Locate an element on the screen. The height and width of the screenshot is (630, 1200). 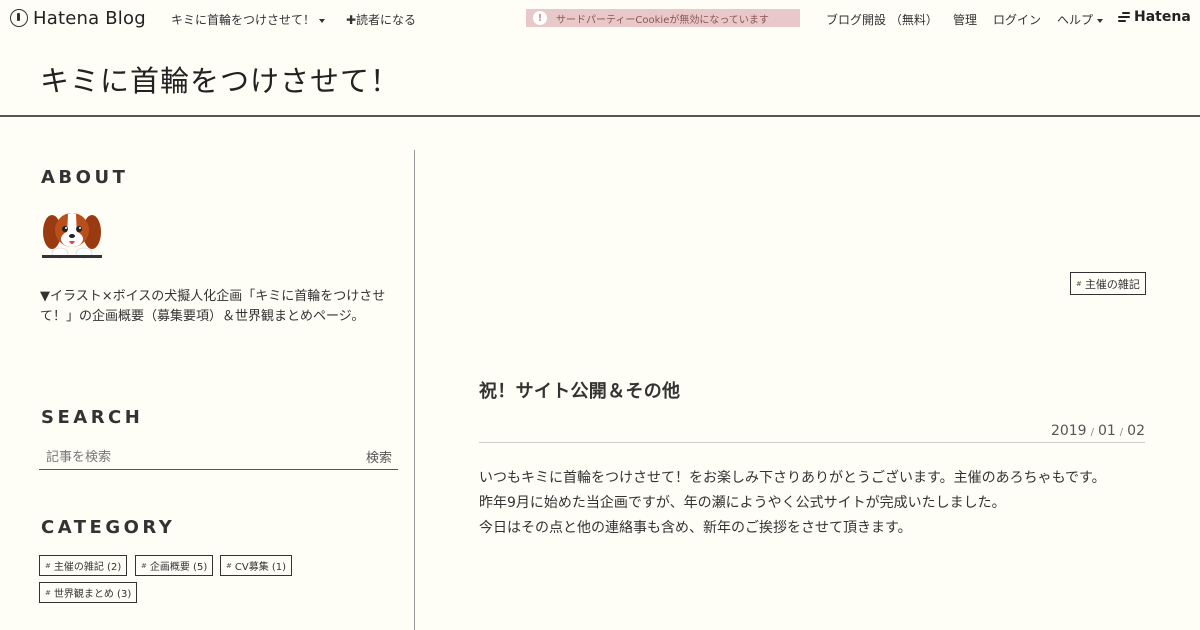
subscribe-button: ✚読者になる is located at coordinates (381, 19).